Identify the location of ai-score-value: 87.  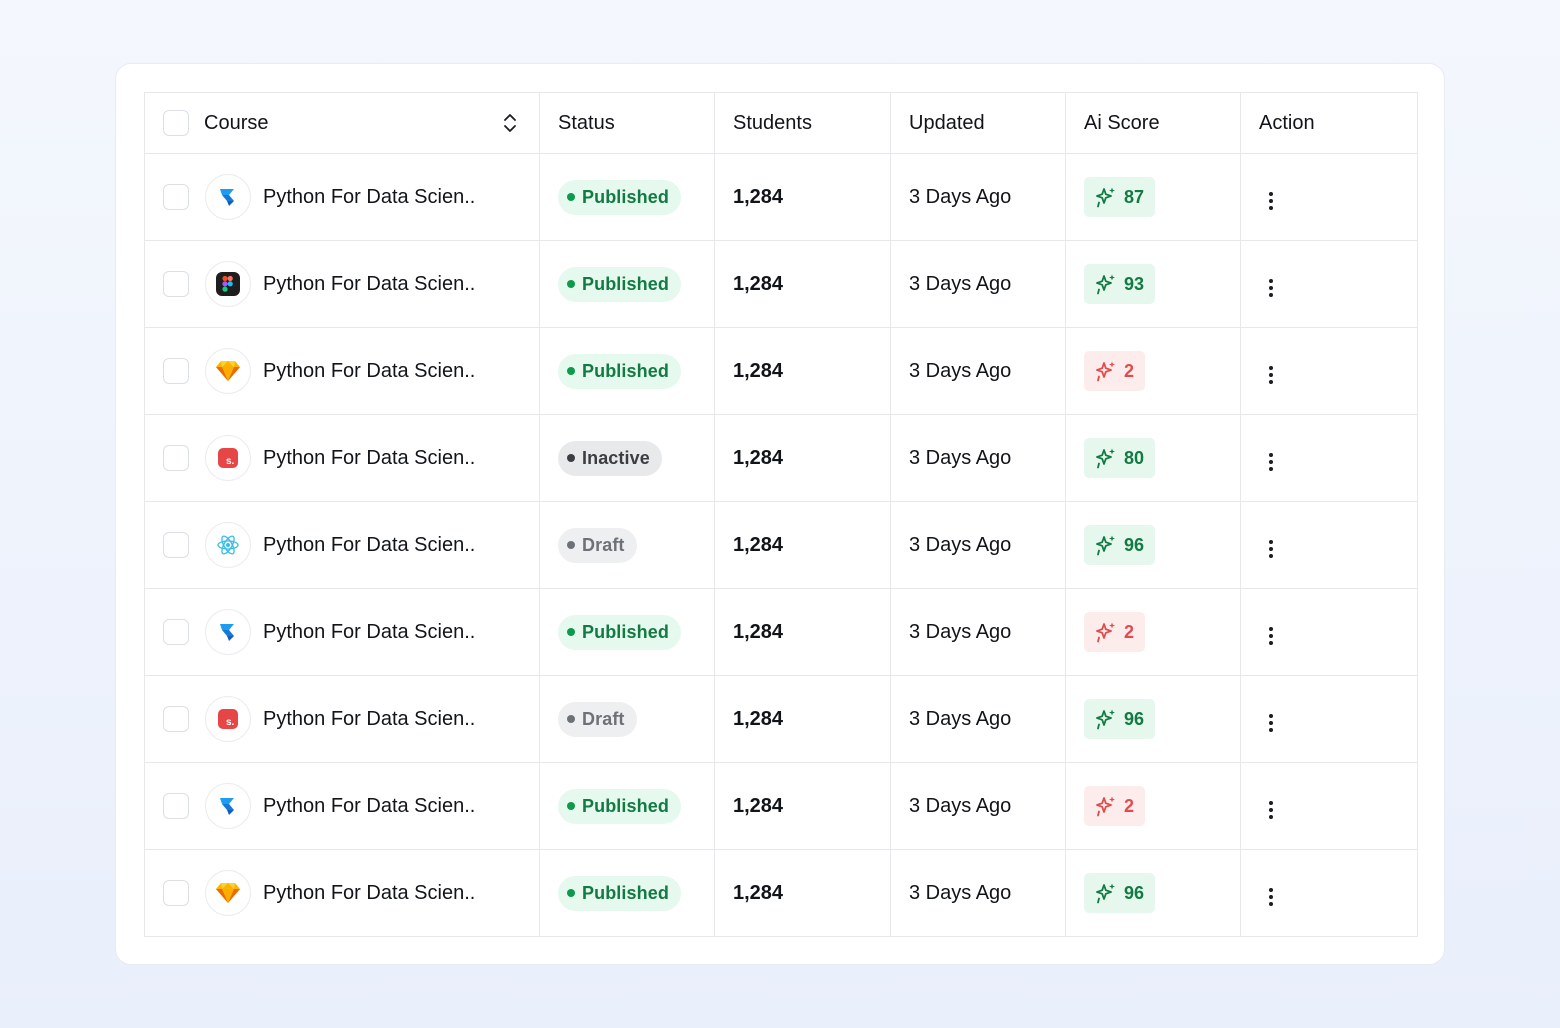
(1134, 196).